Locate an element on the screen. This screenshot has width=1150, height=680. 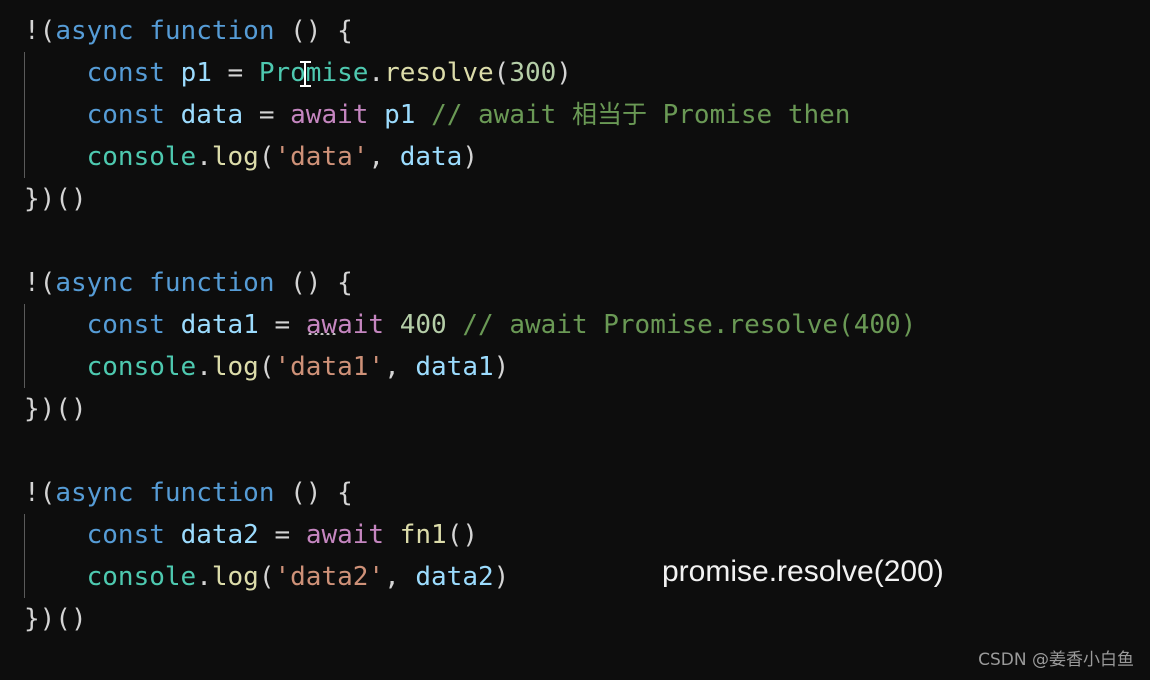
code-token-plain: () is located at coordinates (462, 535).